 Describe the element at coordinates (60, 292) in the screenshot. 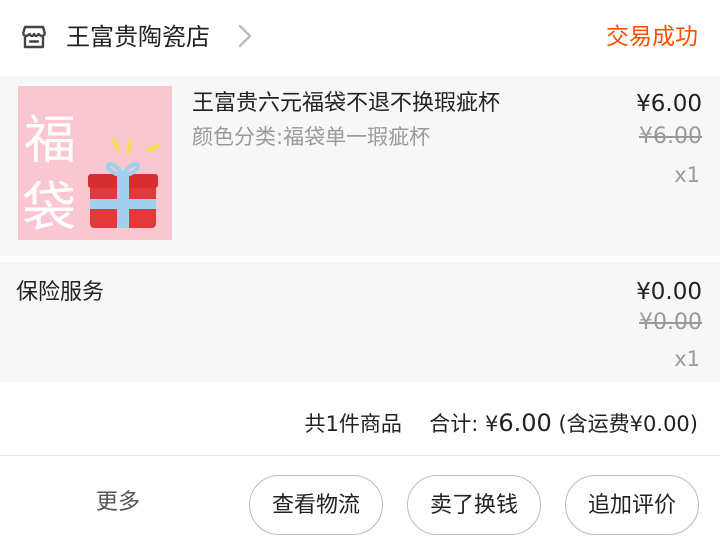

I see `insurance-label: 保险服务` at that location.